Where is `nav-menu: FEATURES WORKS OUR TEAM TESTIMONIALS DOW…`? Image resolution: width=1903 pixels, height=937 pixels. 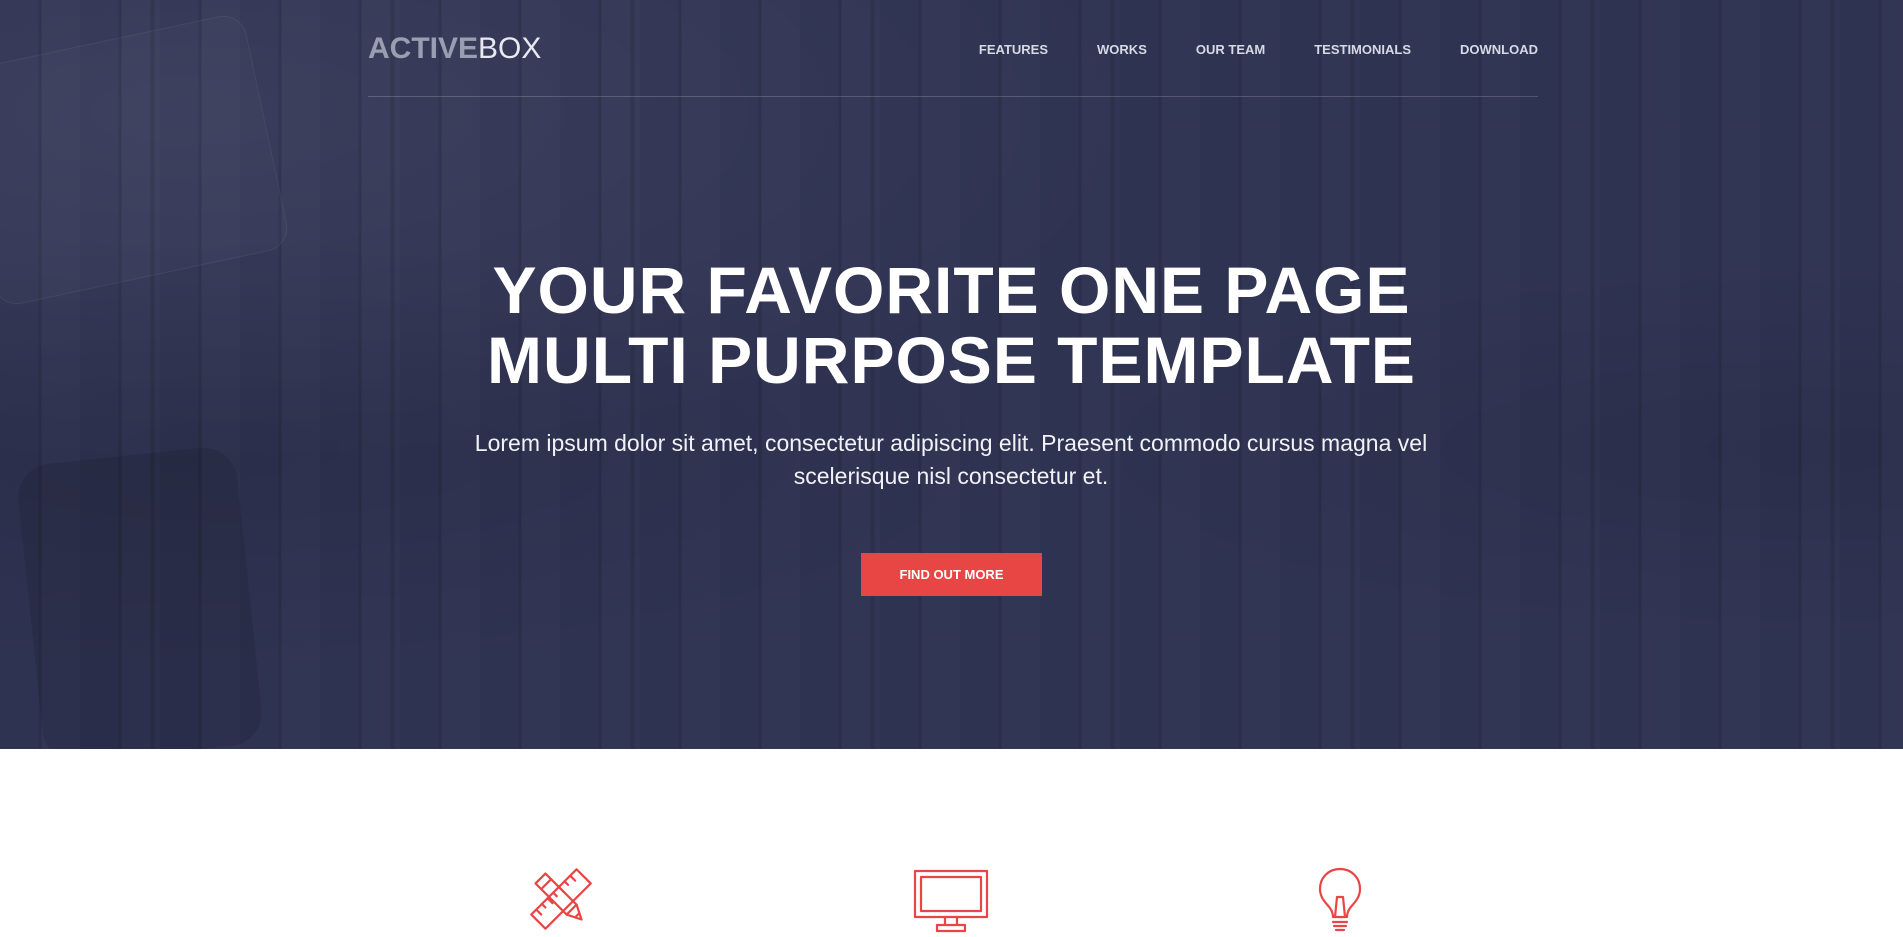 nav-menu: FEATURES WORKS OUR TEAM TESTIMONIALS DOW… is located at coordinates (1234, 49).